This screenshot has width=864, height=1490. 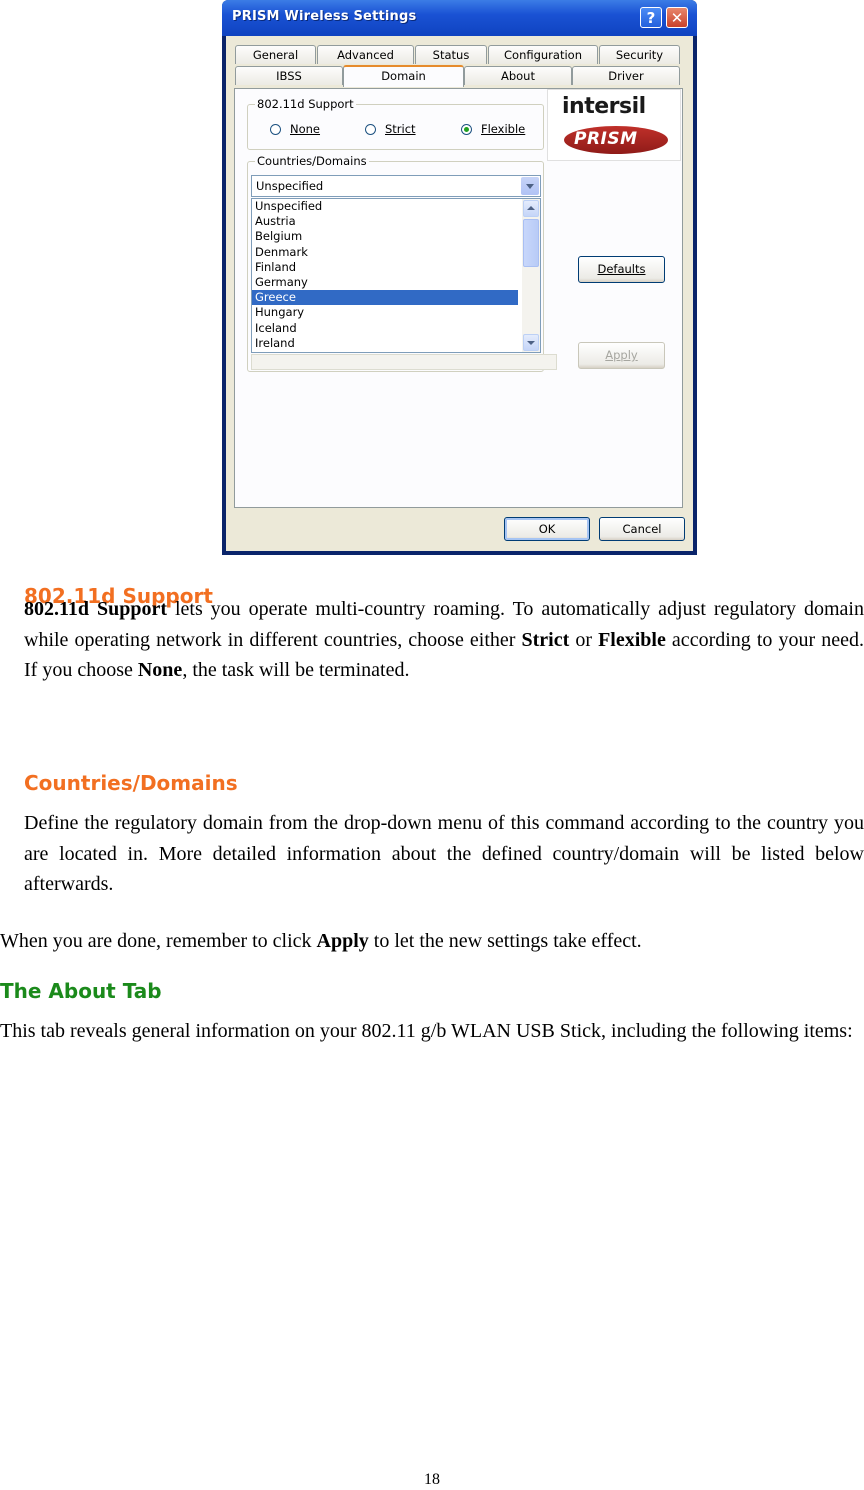 What do you see at coordinates (296, 670) in the screenshot?
I see `support-text-4: , the task will be terminated.` at bounding box center [296, 670].